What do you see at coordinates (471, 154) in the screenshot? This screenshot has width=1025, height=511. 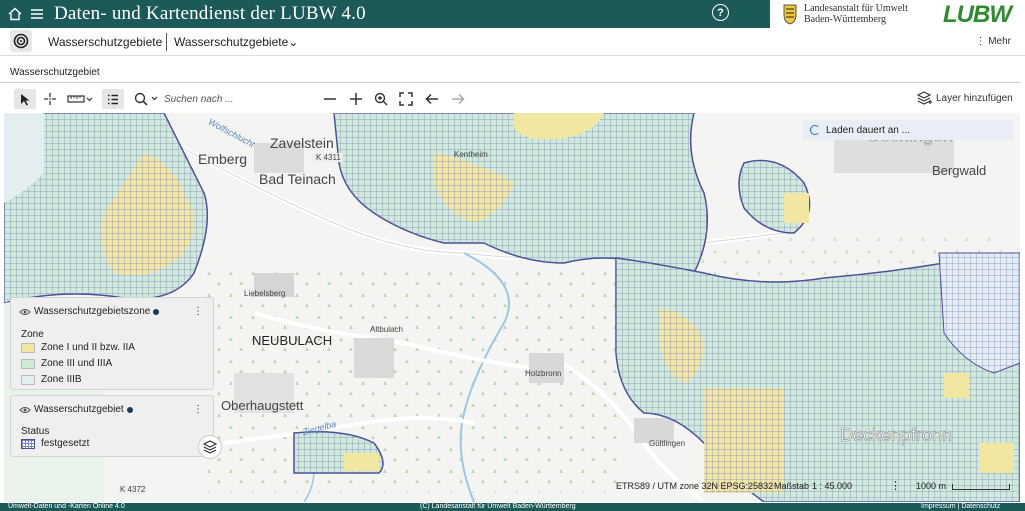 I see `place-label: Kentheim` at bounding box center [471, 154].